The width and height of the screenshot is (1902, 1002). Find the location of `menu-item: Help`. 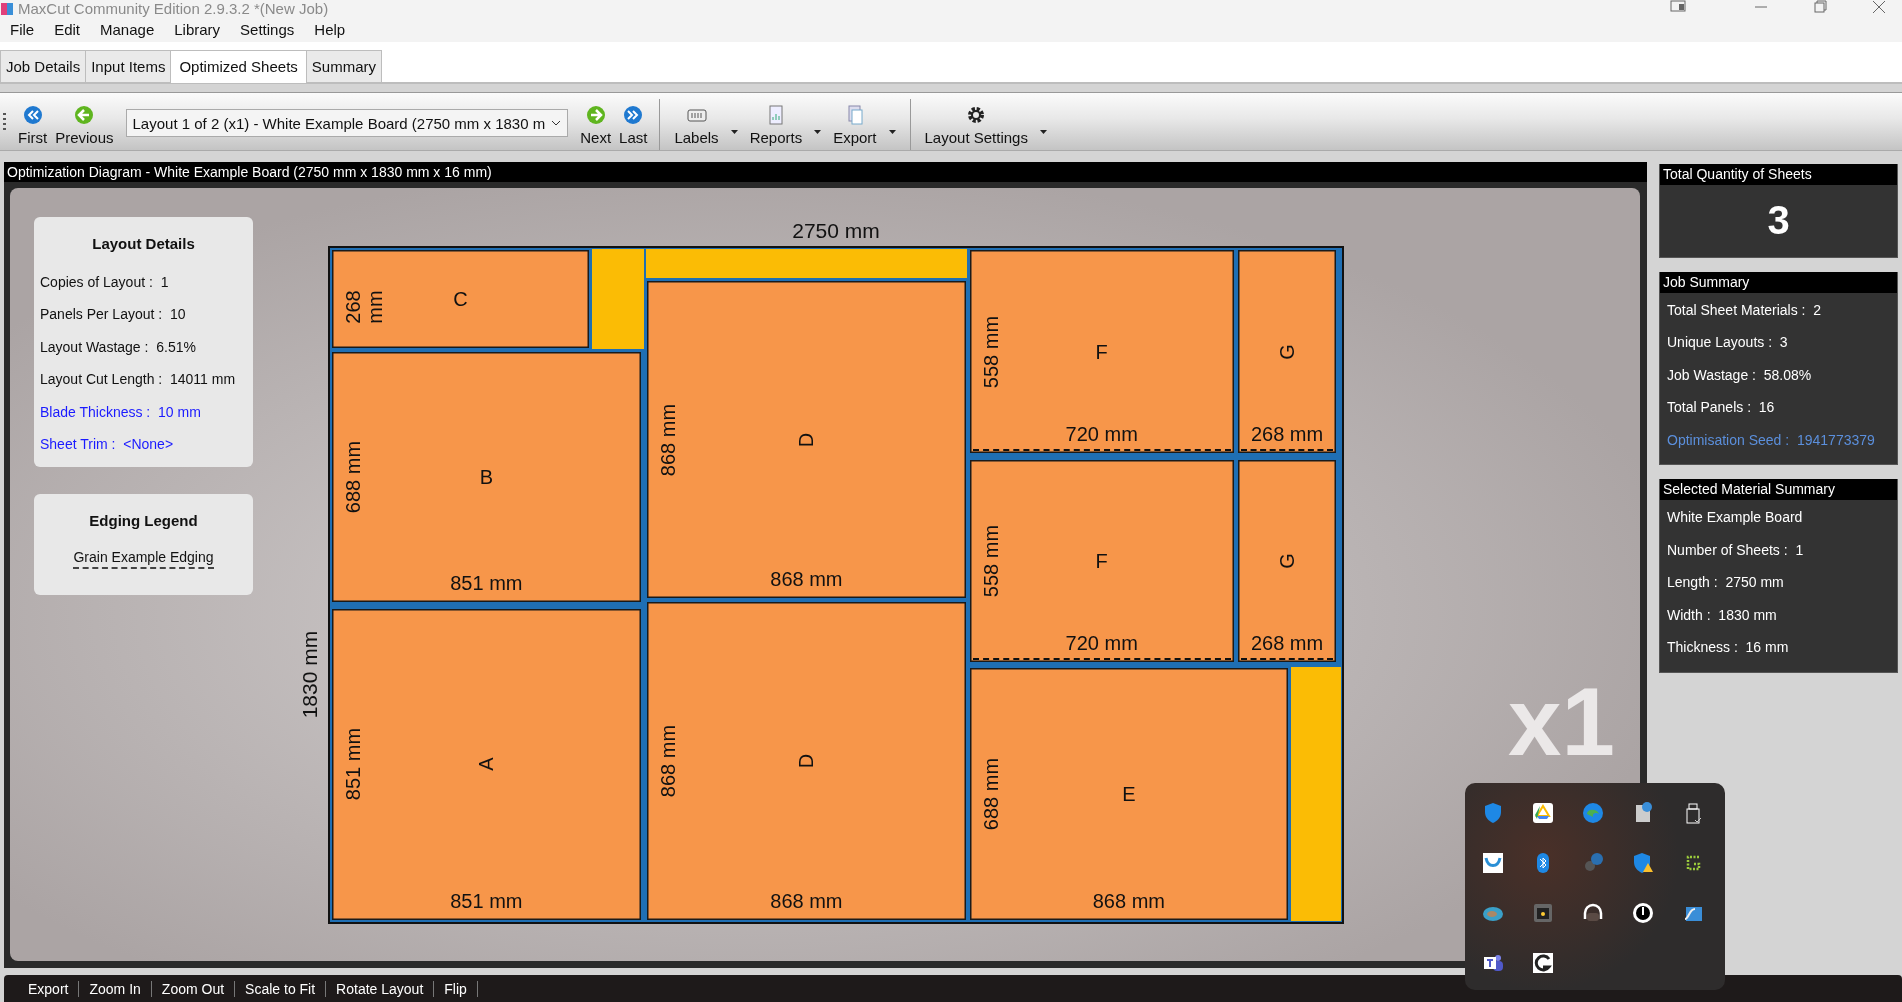

menu-item: Help is located at coordinates (330, 30).